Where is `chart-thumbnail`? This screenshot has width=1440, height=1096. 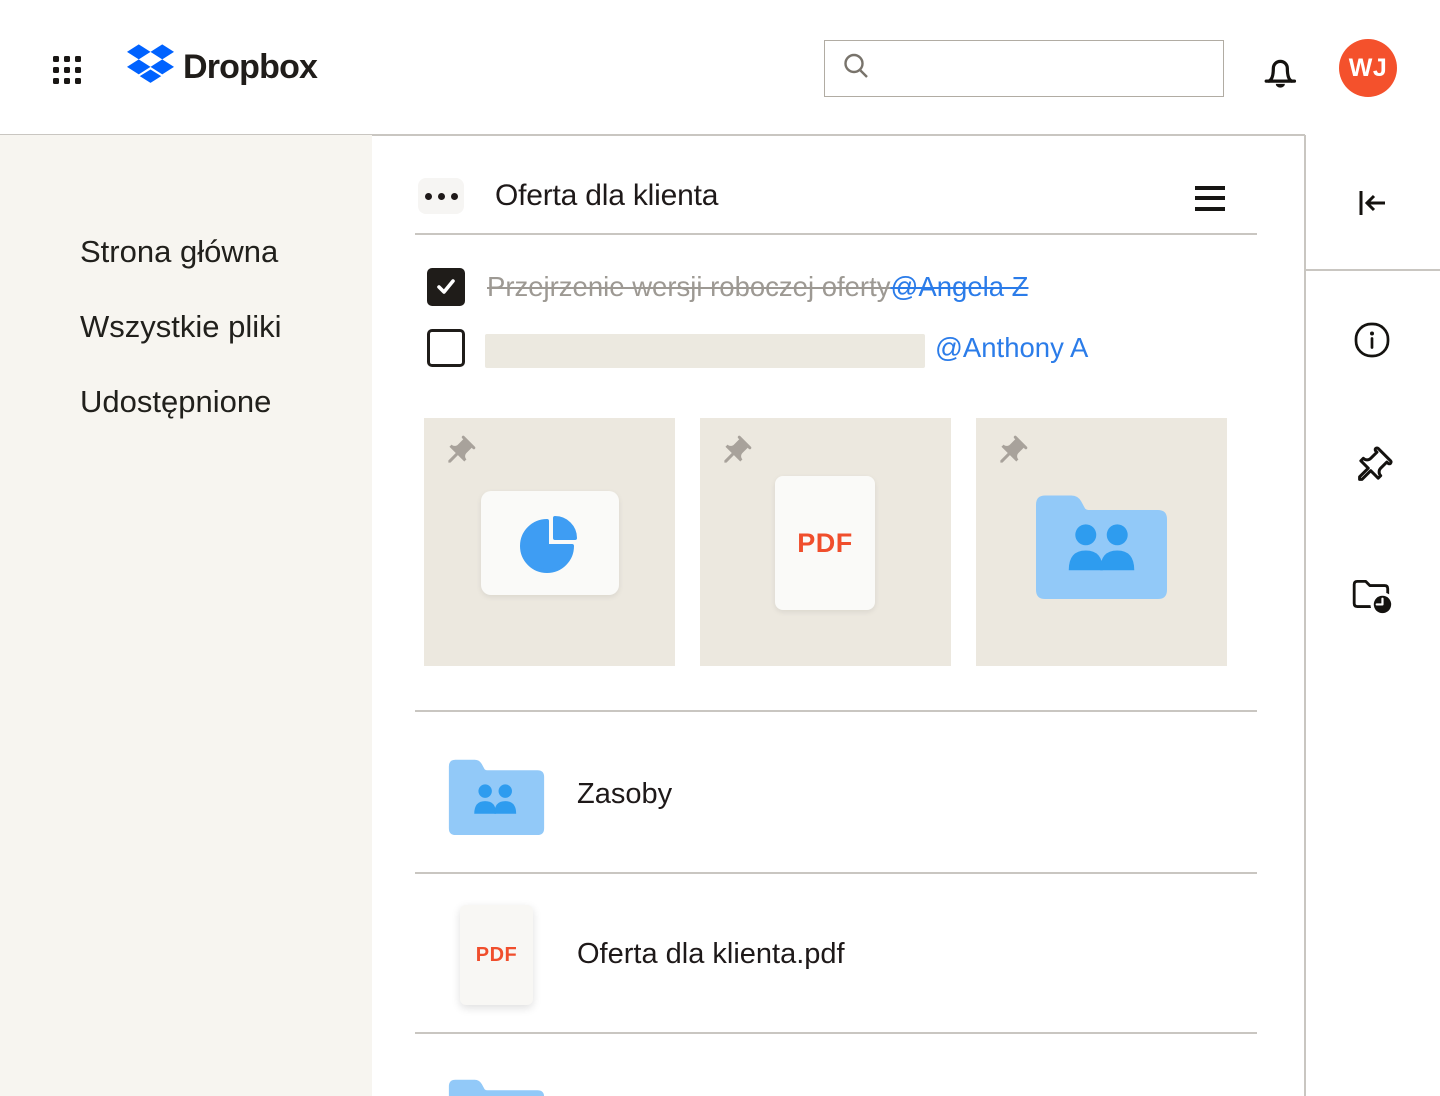 chart-thumbnail is located at coordinates (550, 543).